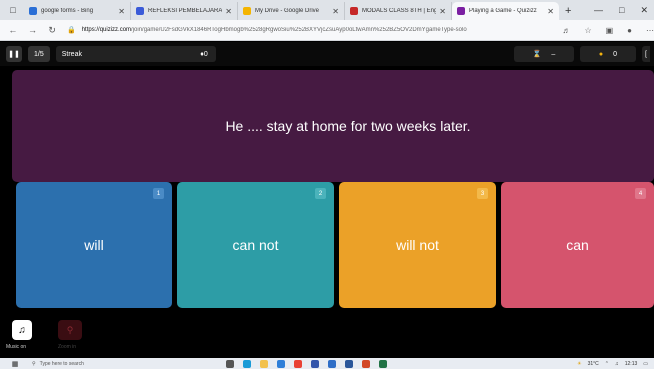 Image resolution: width=654 pixels, height=369 pixels. What do you see at coordinates (644, 10) in the screenshot?
I see `close-window-icon: ✕` at bounding box center [644, 10].